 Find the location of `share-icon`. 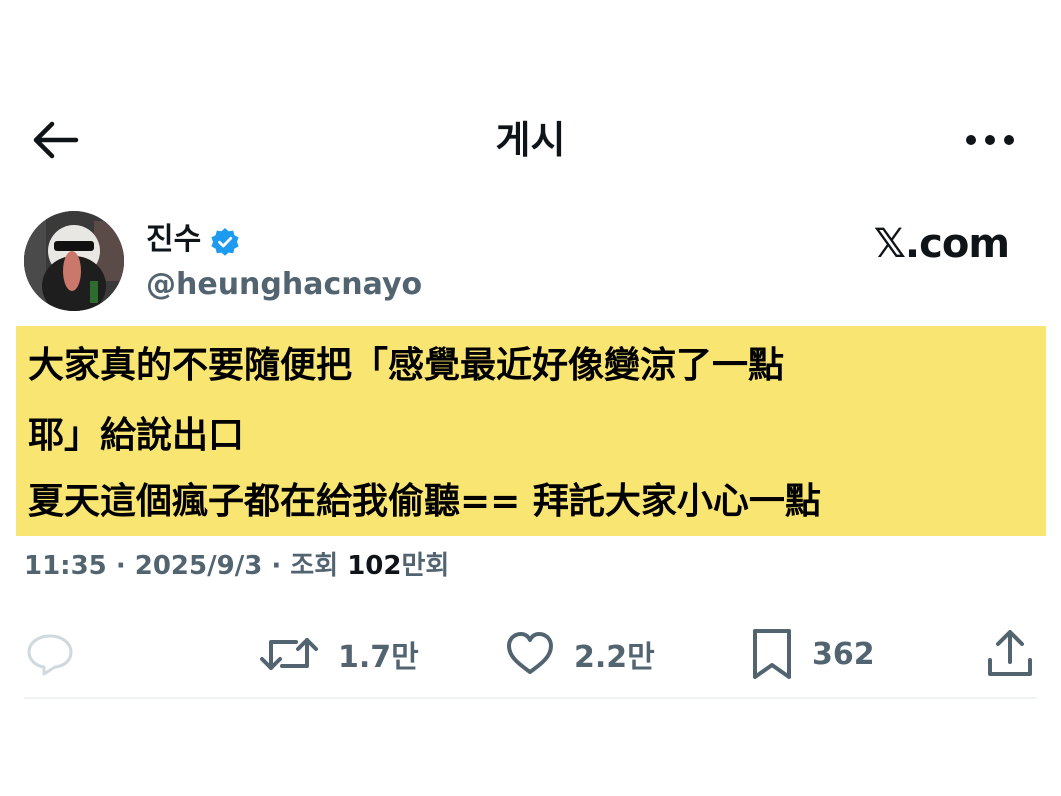

share-icon is located at coordinates (1010, 653).